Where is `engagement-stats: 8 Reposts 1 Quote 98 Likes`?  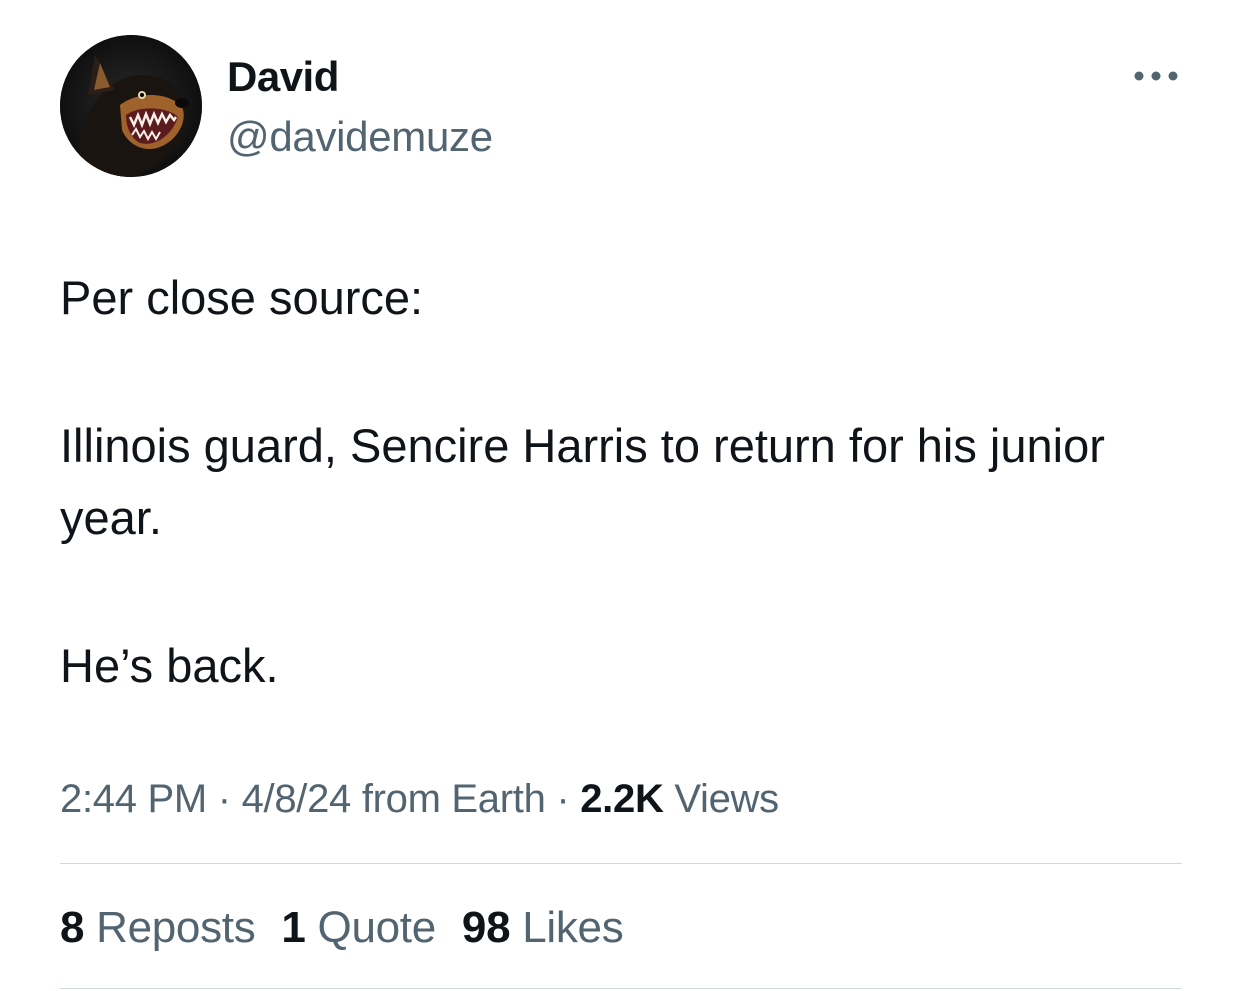
engagement-stats: 8 Reposts 1 Quote 98 Likes is located at coordinates (342, 928).